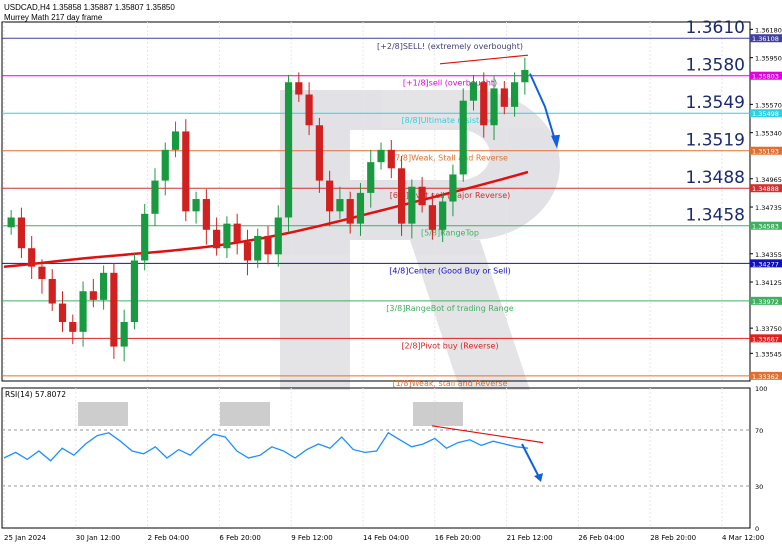  Describe the element at coordinates (601, 538) in the screenshot. I see `x-tick-label: 26 Feb 04:00` at that location.